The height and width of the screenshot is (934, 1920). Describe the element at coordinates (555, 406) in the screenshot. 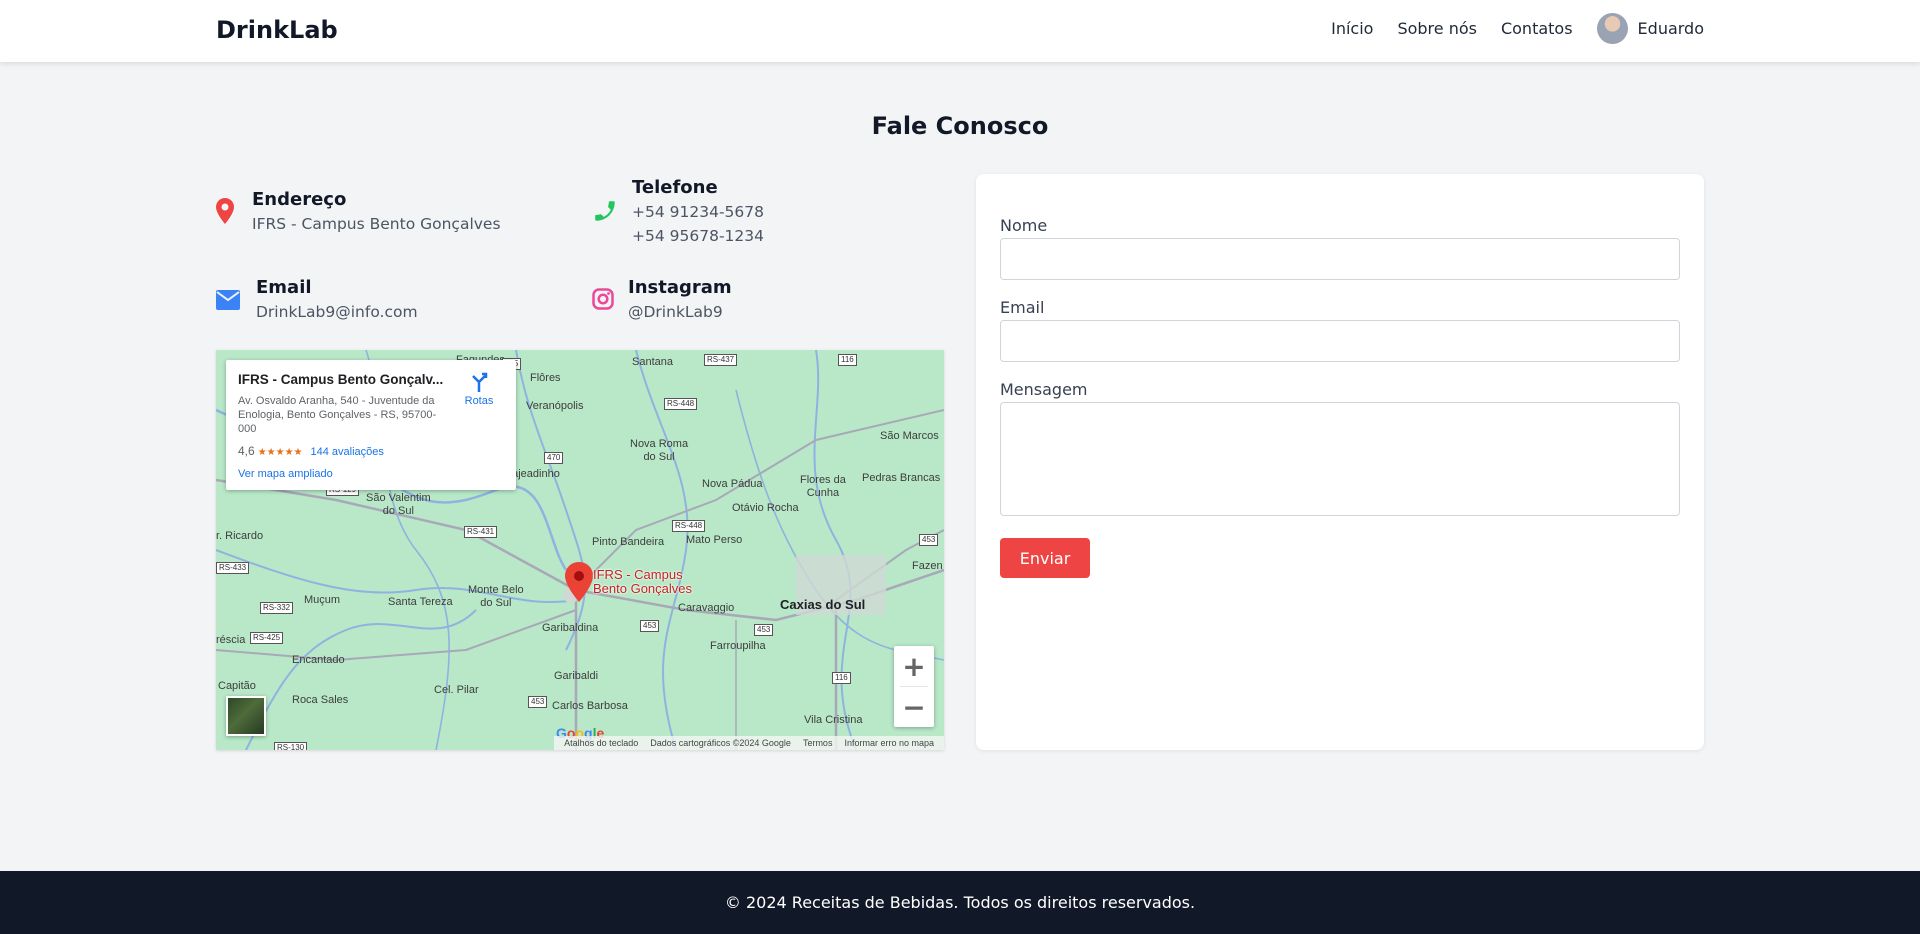

I see `map-place-label: Veranópolis` at that location.